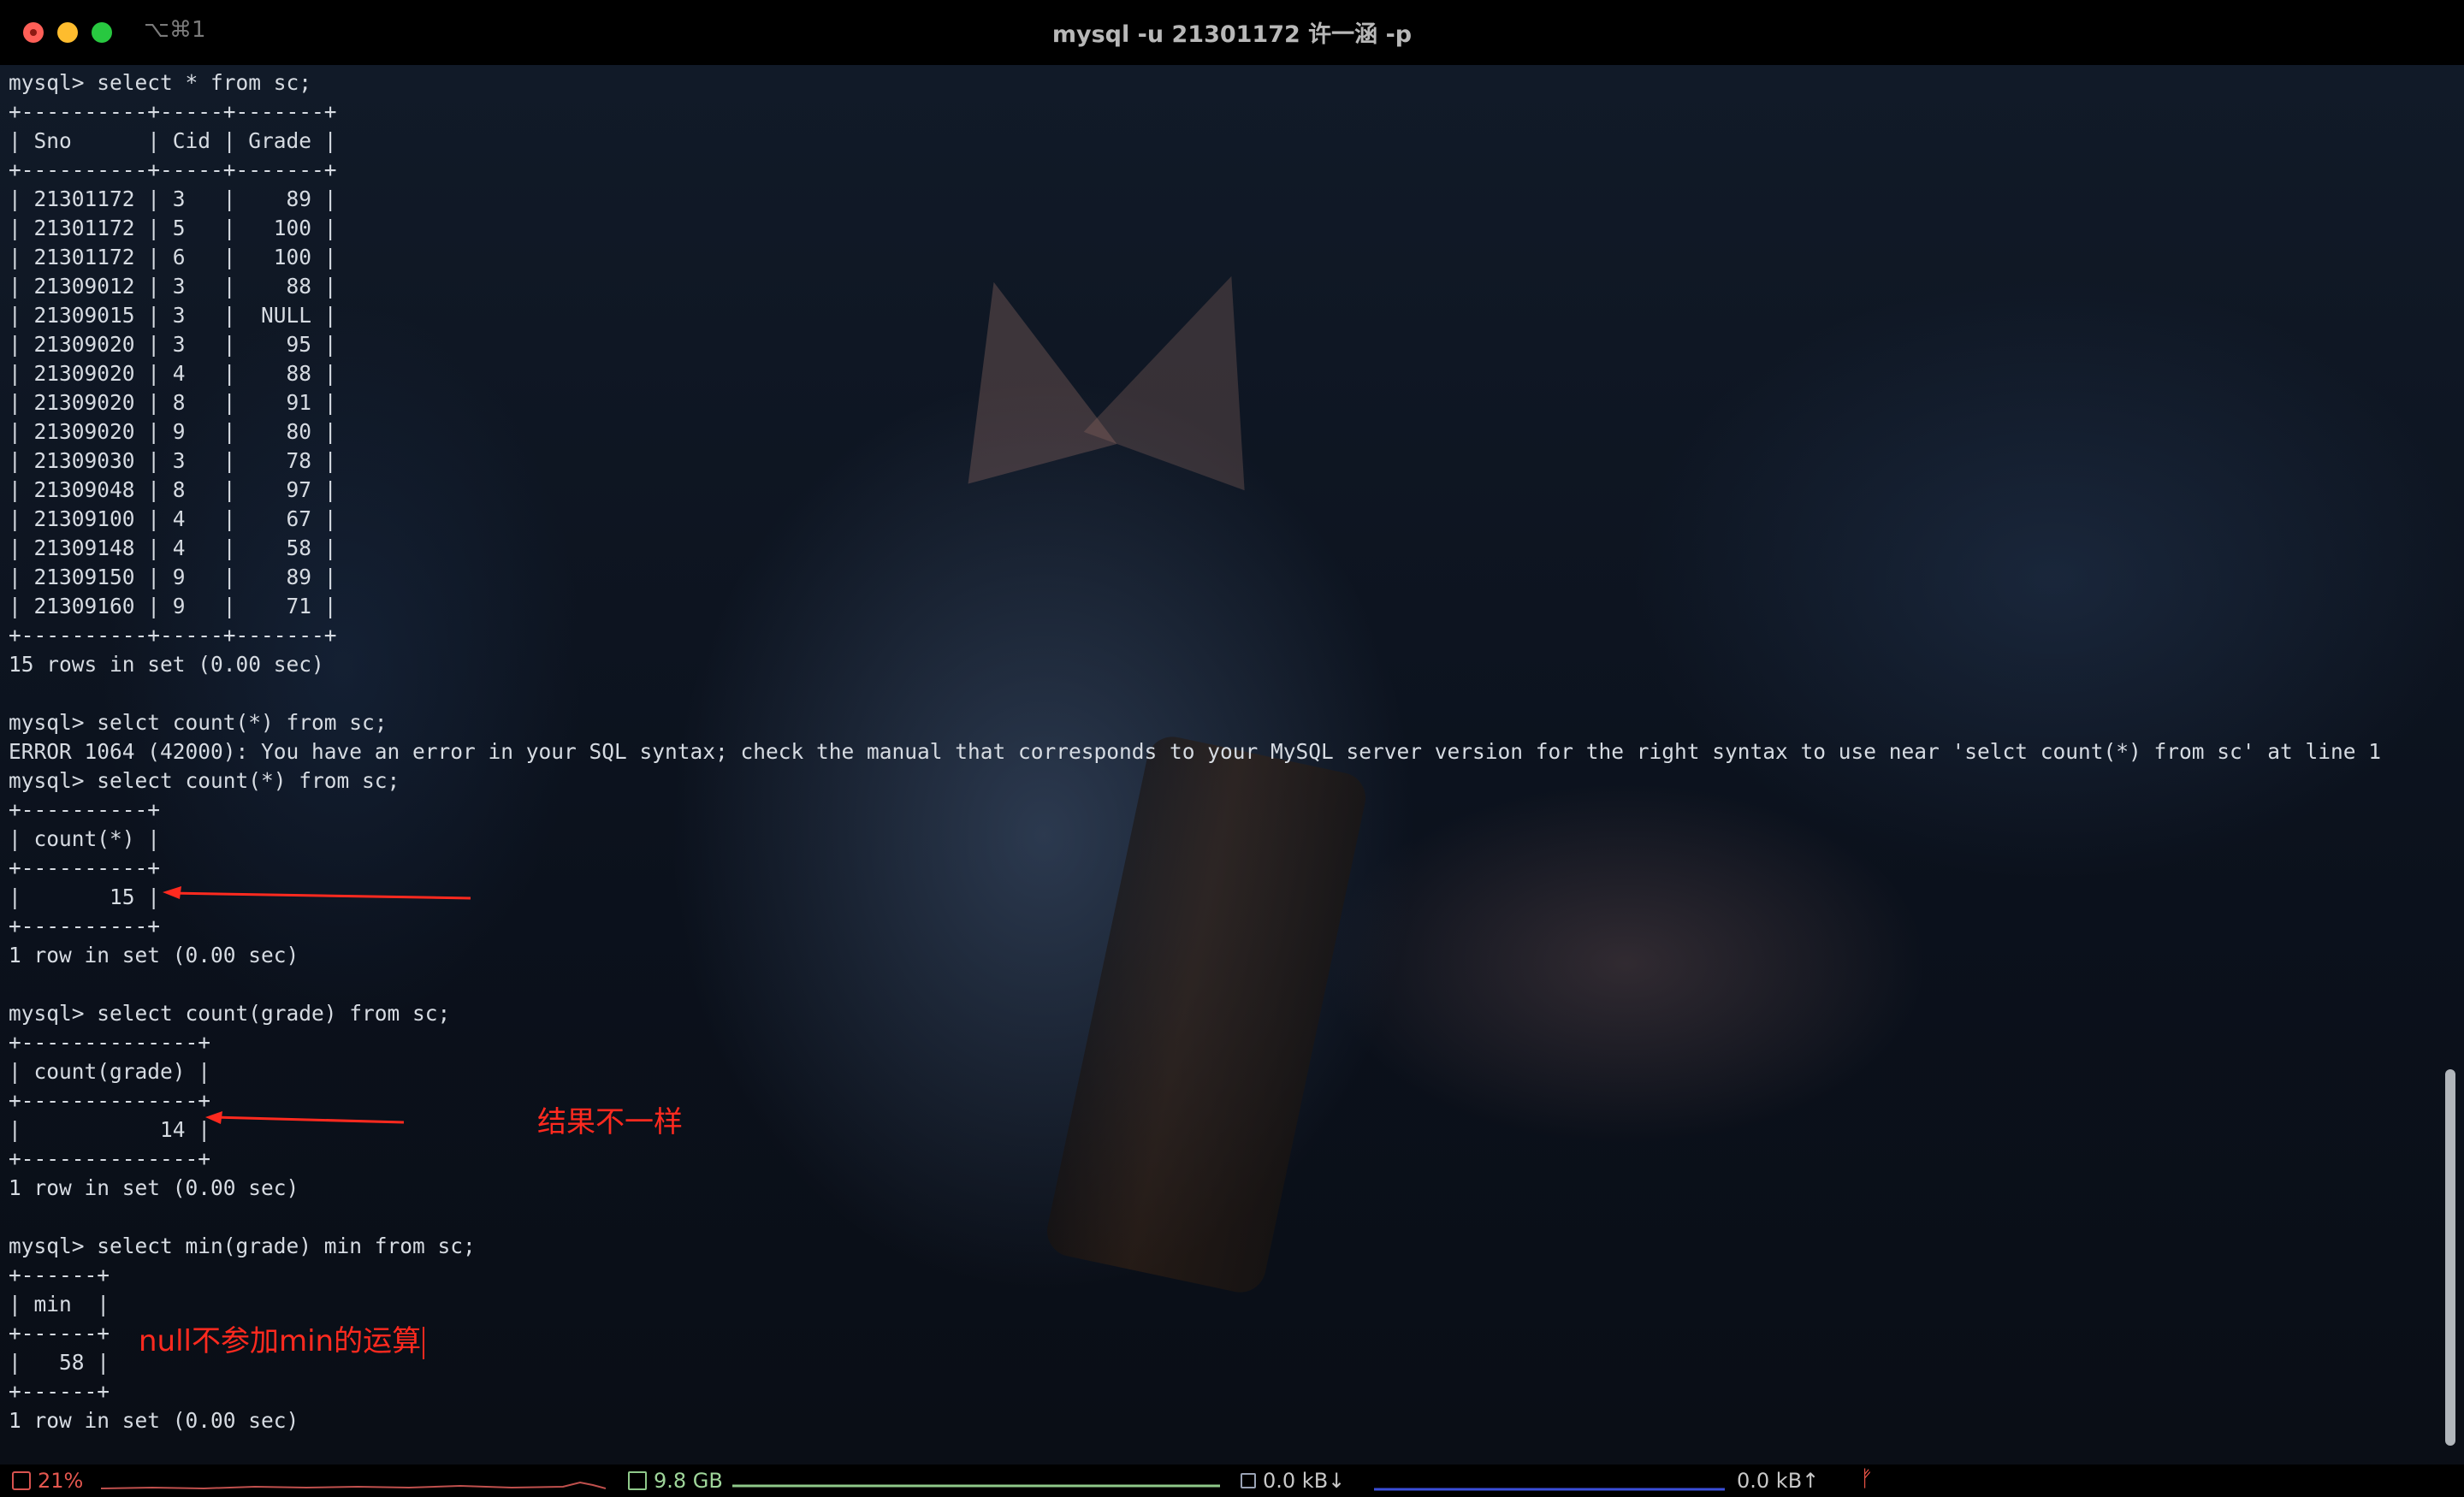 The height and width of the screenshot is (1497, 2464). Describe the element at coordinates (173, 344) in the screenshot. I see `terminal-line: | 21309020 | 3 | 95 |` at that location.